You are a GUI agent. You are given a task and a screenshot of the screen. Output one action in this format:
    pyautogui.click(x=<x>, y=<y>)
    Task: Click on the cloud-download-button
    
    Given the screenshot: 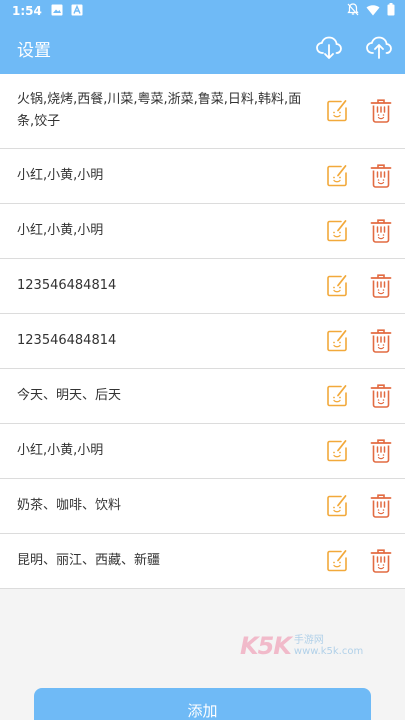 What is the action you would take?
    pyautogui.click(x=329, y=48)
    